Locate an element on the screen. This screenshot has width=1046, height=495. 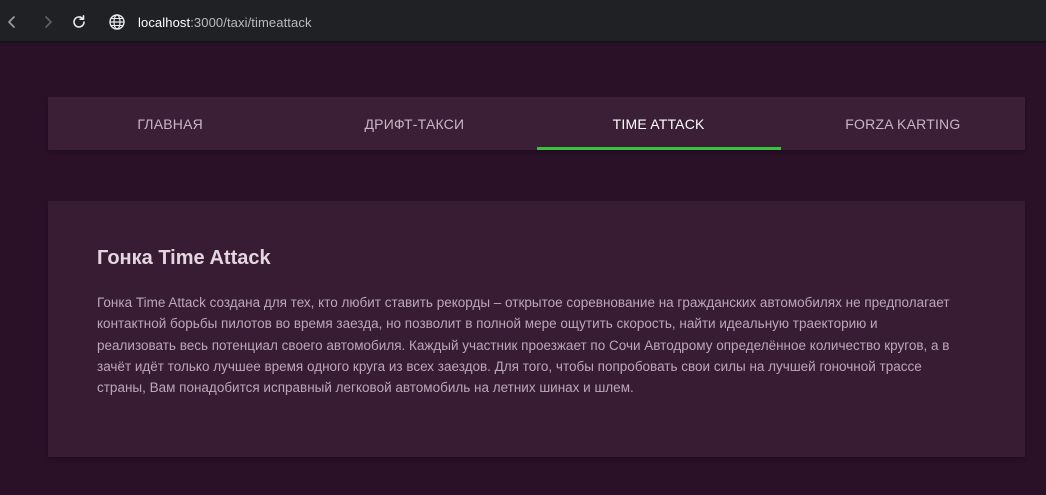
chevron-right-icon is located at coordinates (48, 22).